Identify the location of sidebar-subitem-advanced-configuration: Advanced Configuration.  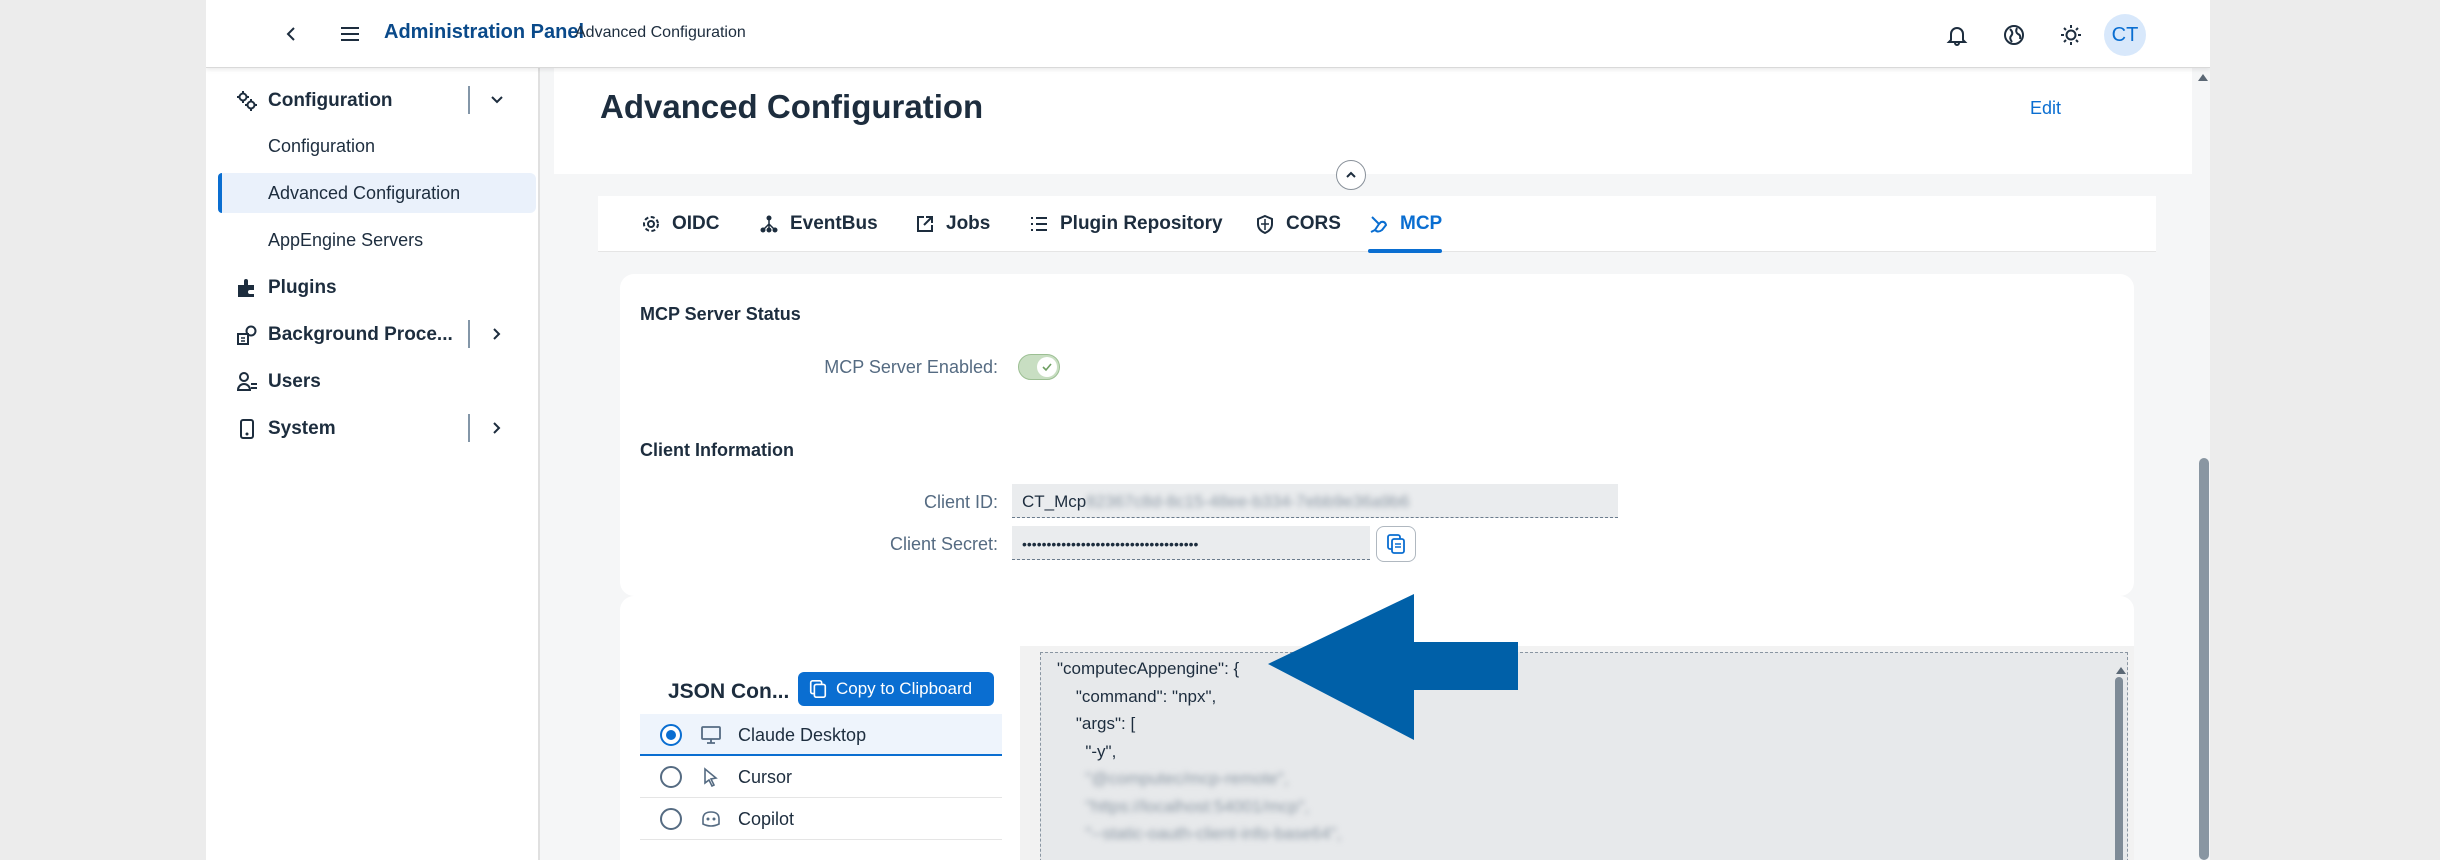
(377, 193).